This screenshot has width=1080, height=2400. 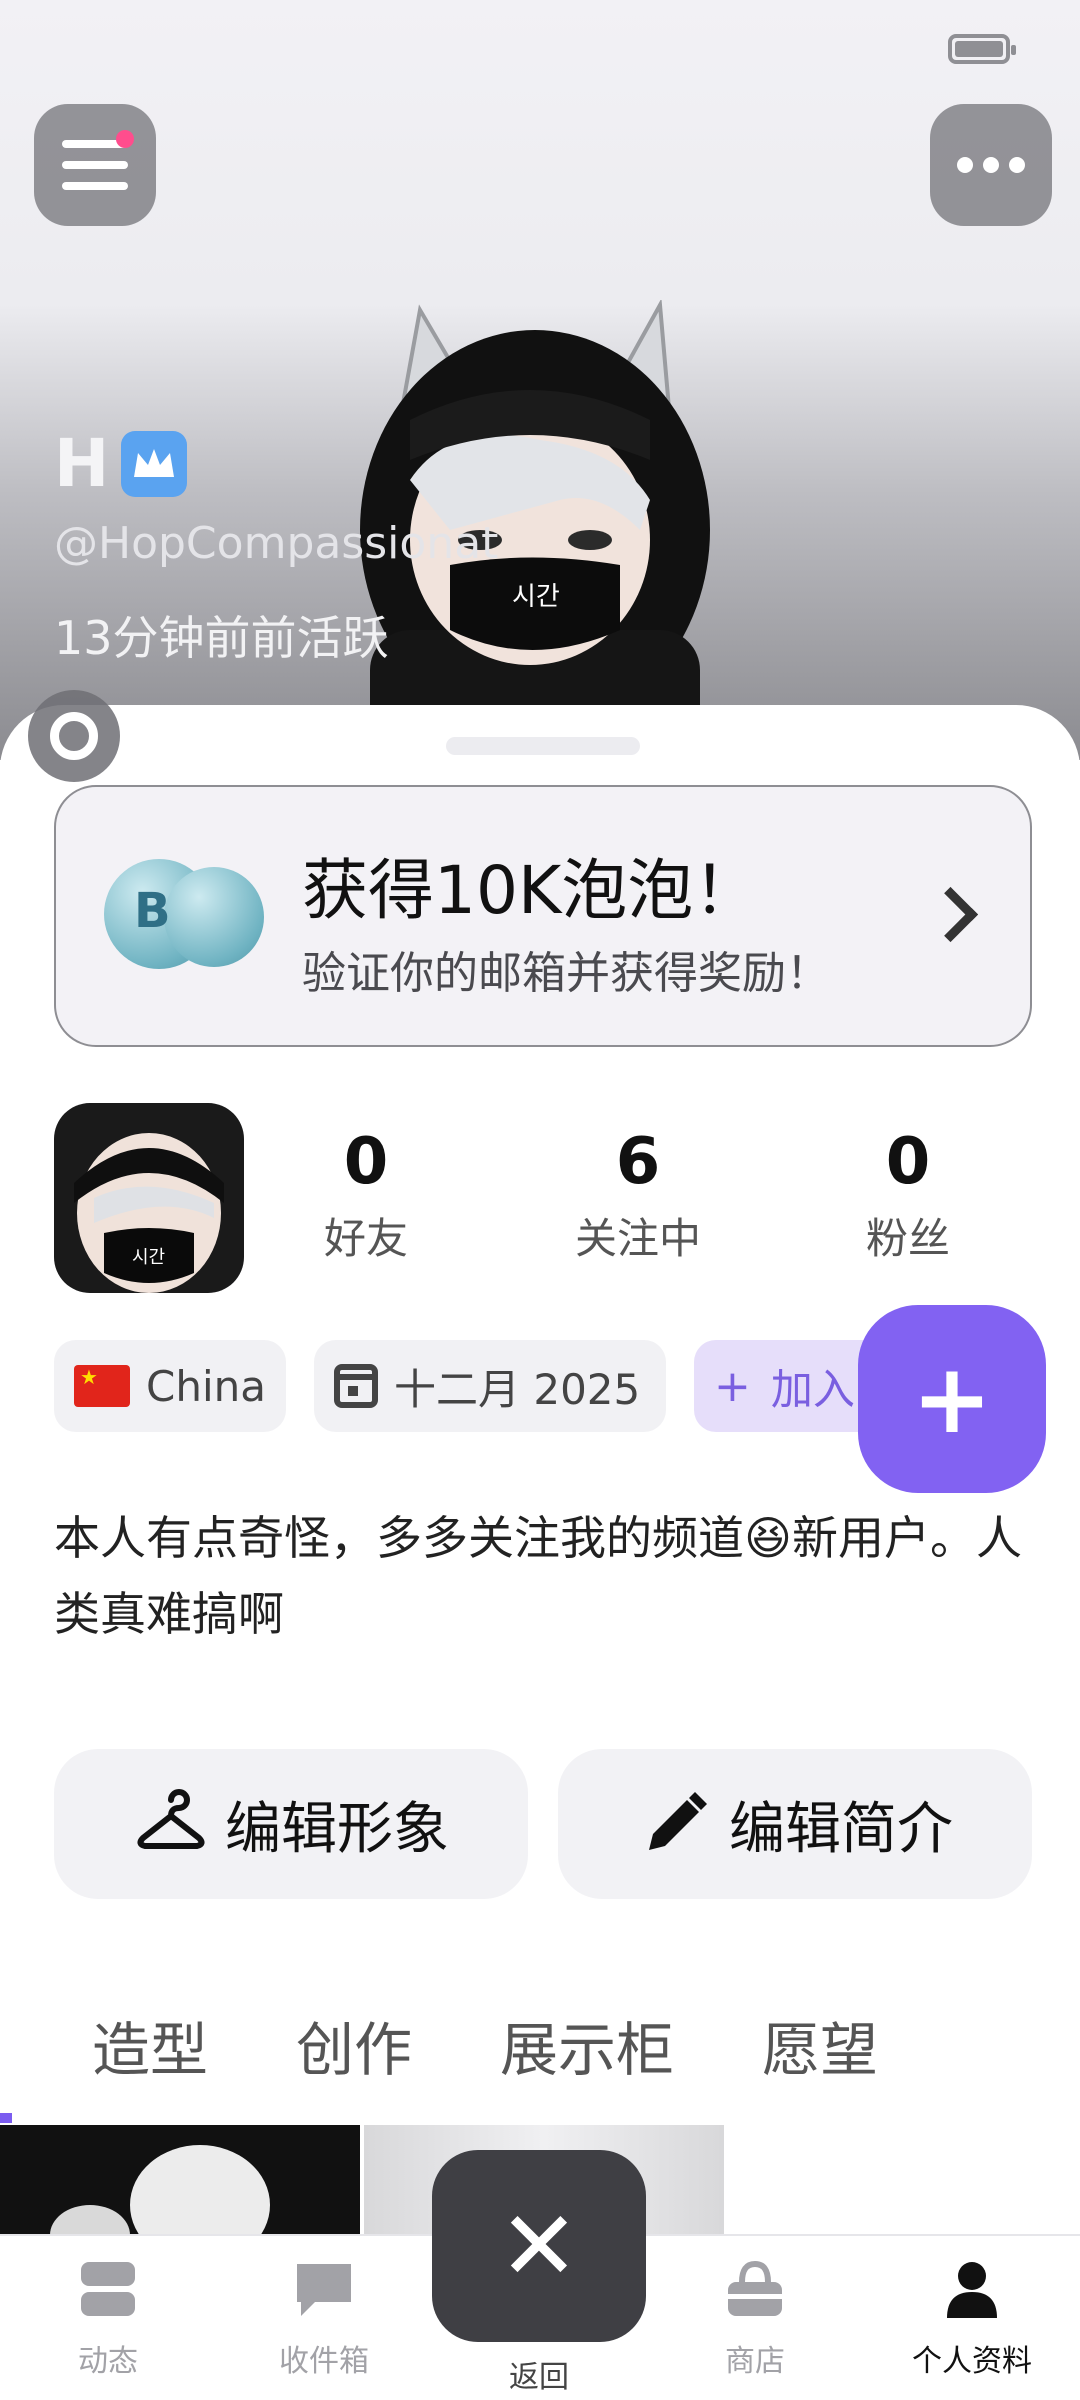 What do you see at coordinates (354, 2045) in the screenshot?
I see `tab-creations: 创作` at bounding box center [354, 2045].